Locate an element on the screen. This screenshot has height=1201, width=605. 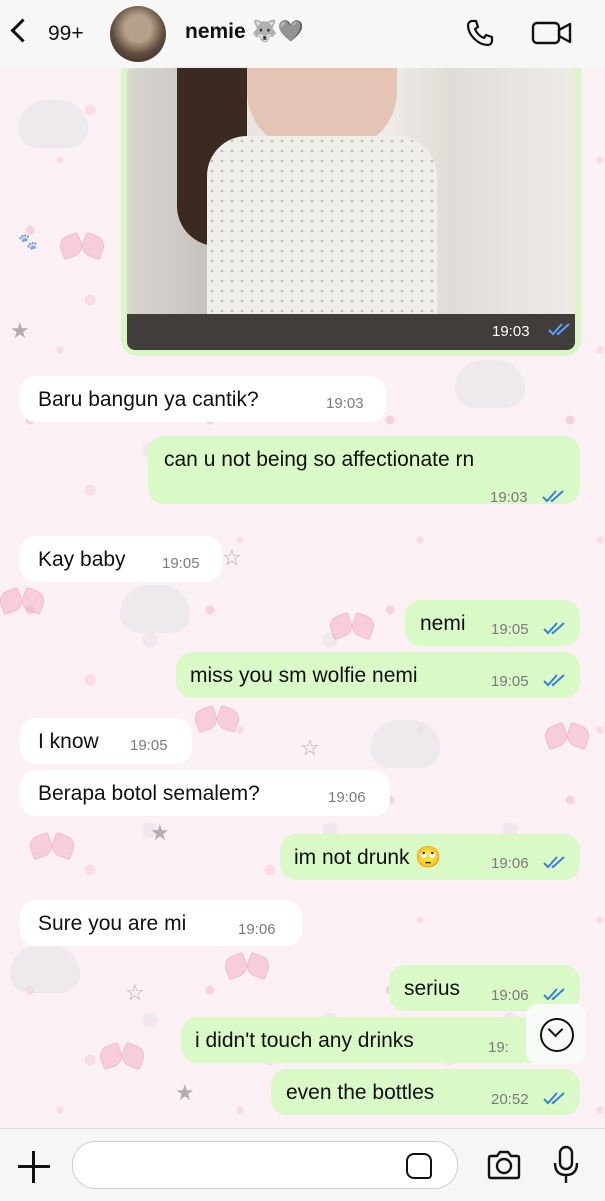
message-bubble-outgoing: i didn't touch any drinks 19: is located at coordinates (380, 1040).